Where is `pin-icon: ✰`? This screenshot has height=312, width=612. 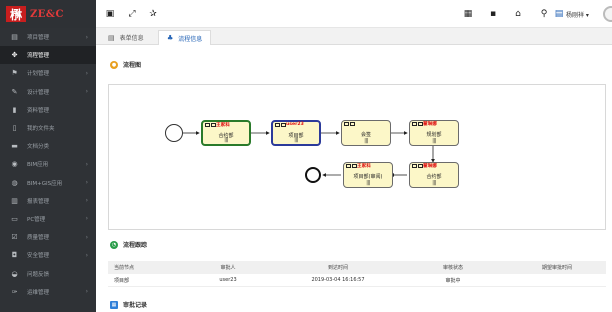
pin-icon: ✰ is located at coordinates (153, 14).